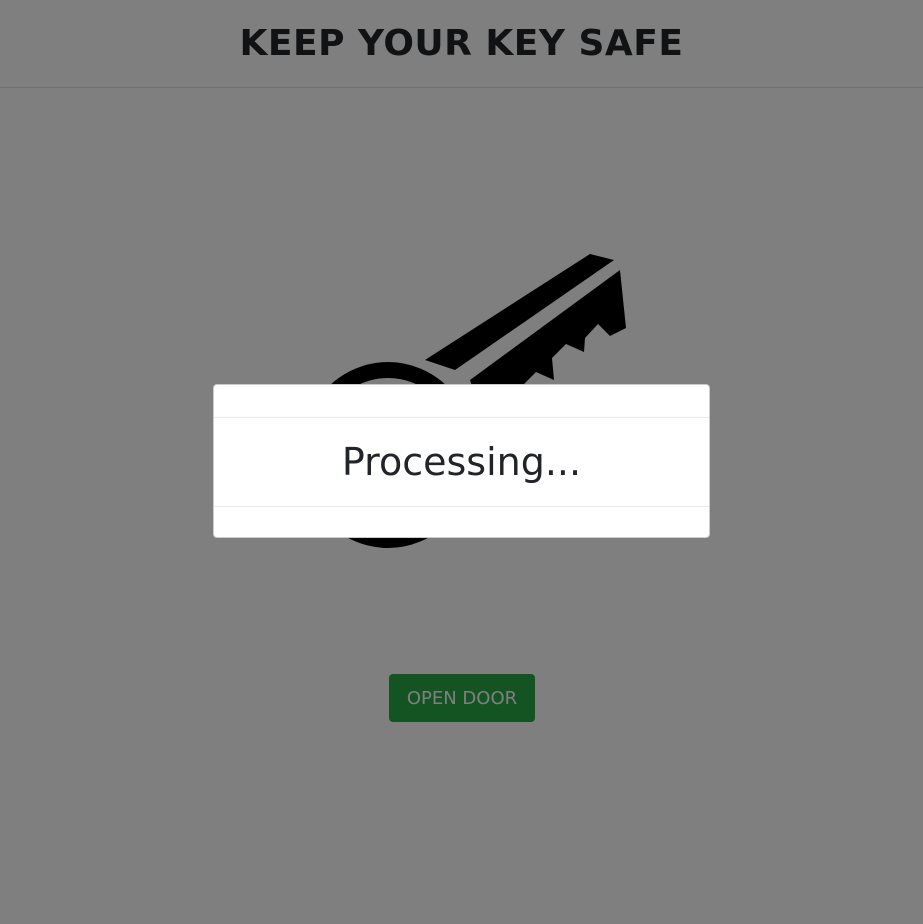 This screenshot has width=923, height=924. What do you see at coordinates (461, 401) in the screenshot?
I see `modal-header` at bounding box center [461, 401].